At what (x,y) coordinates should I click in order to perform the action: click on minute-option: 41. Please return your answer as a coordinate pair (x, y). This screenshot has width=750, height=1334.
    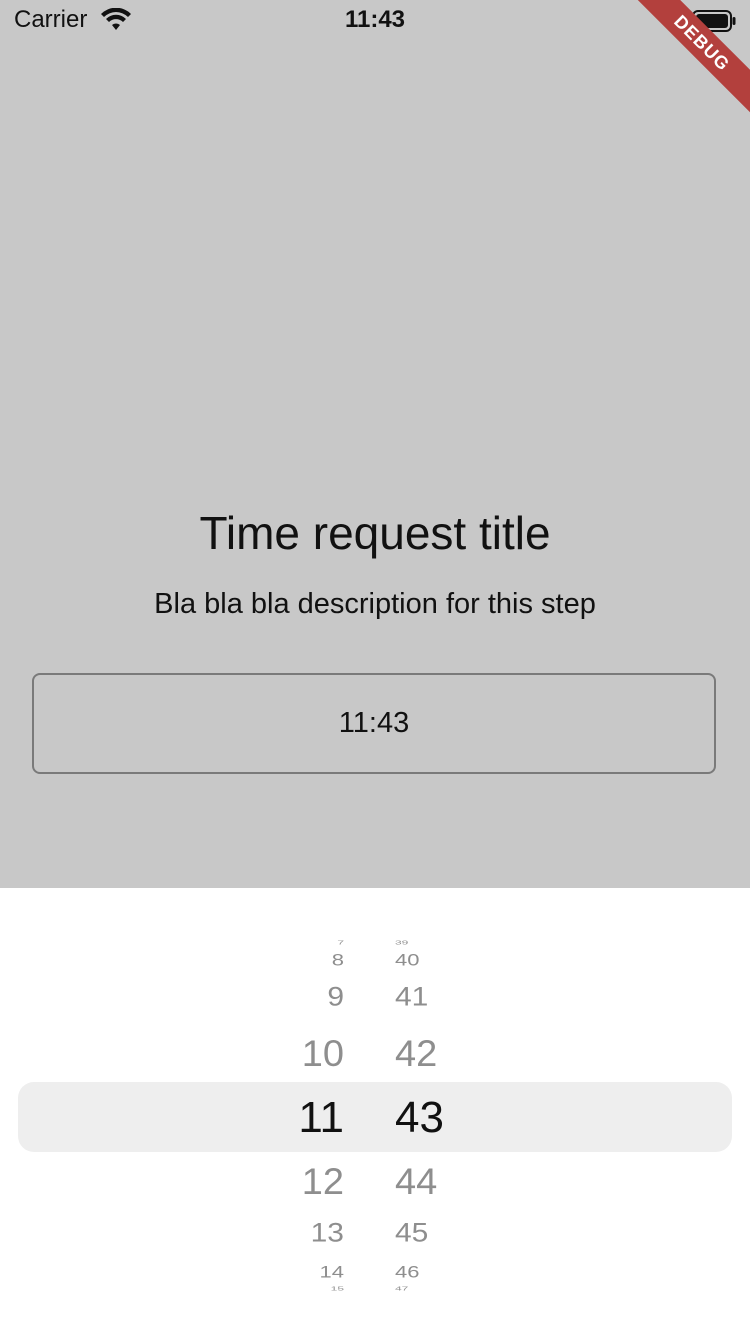
    Looking at the image, I should click on (432, 997).